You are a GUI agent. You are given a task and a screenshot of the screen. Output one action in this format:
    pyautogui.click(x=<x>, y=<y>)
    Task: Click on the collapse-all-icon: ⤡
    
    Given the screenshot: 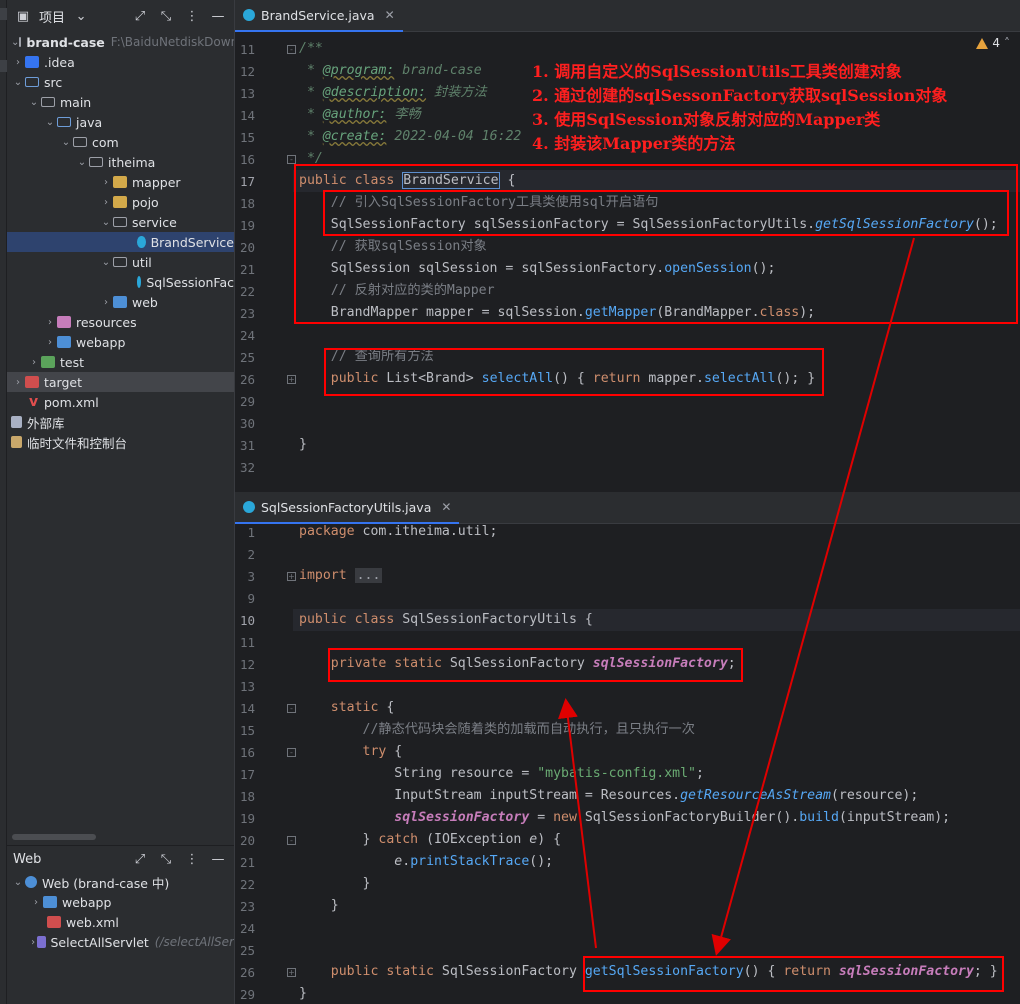 What is the action you would take?
    pyautogui.click(x=166, y=16)
    